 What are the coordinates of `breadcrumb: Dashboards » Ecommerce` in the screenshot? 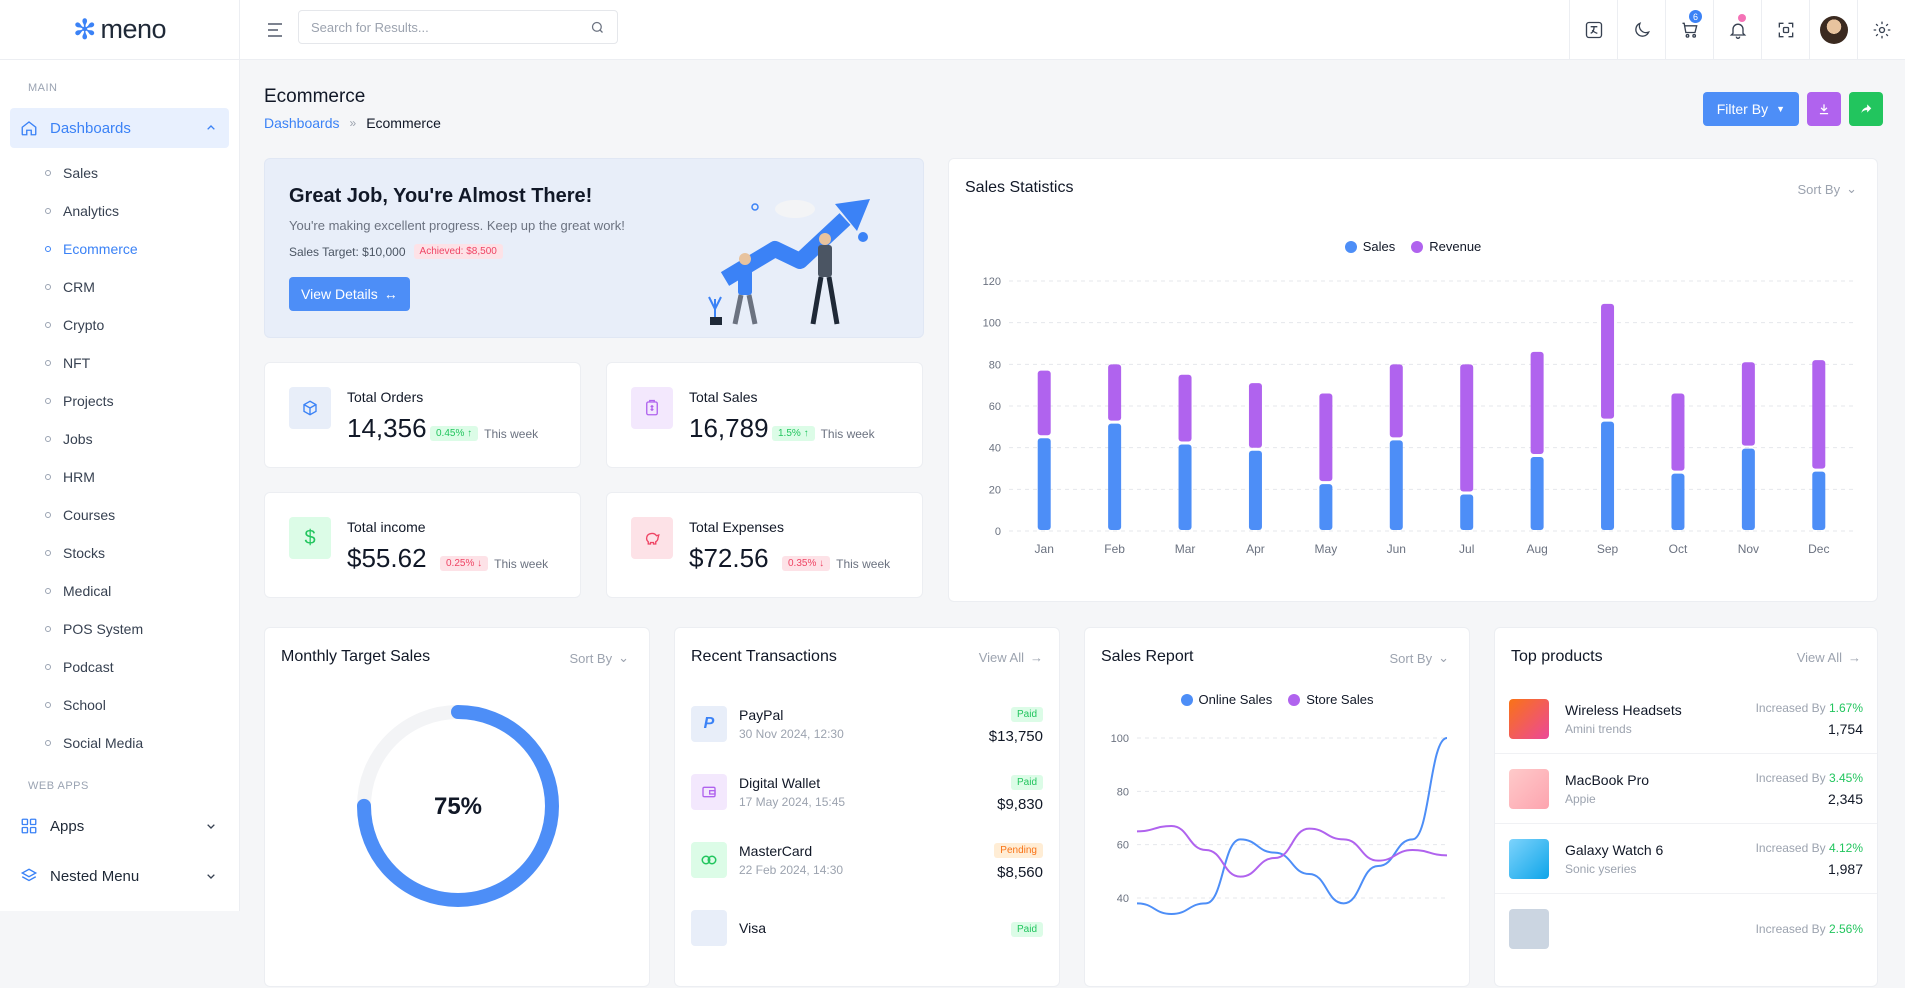 It's located at (352, 123).